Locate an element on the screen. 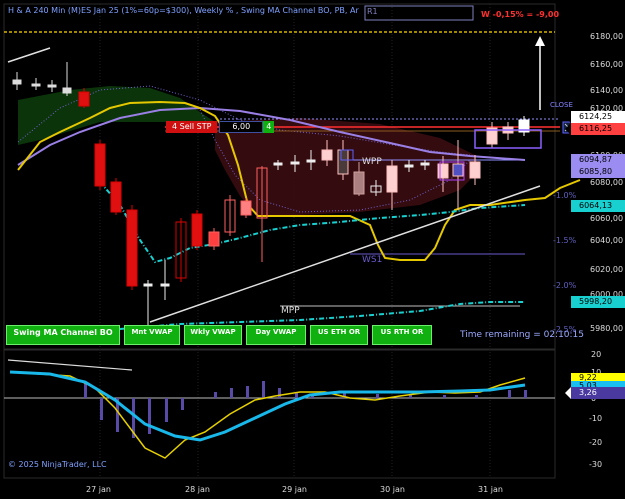 The width and height of the screenshot is (625, 499). ws1-label: WS1 is located at coordinates (372, 260).